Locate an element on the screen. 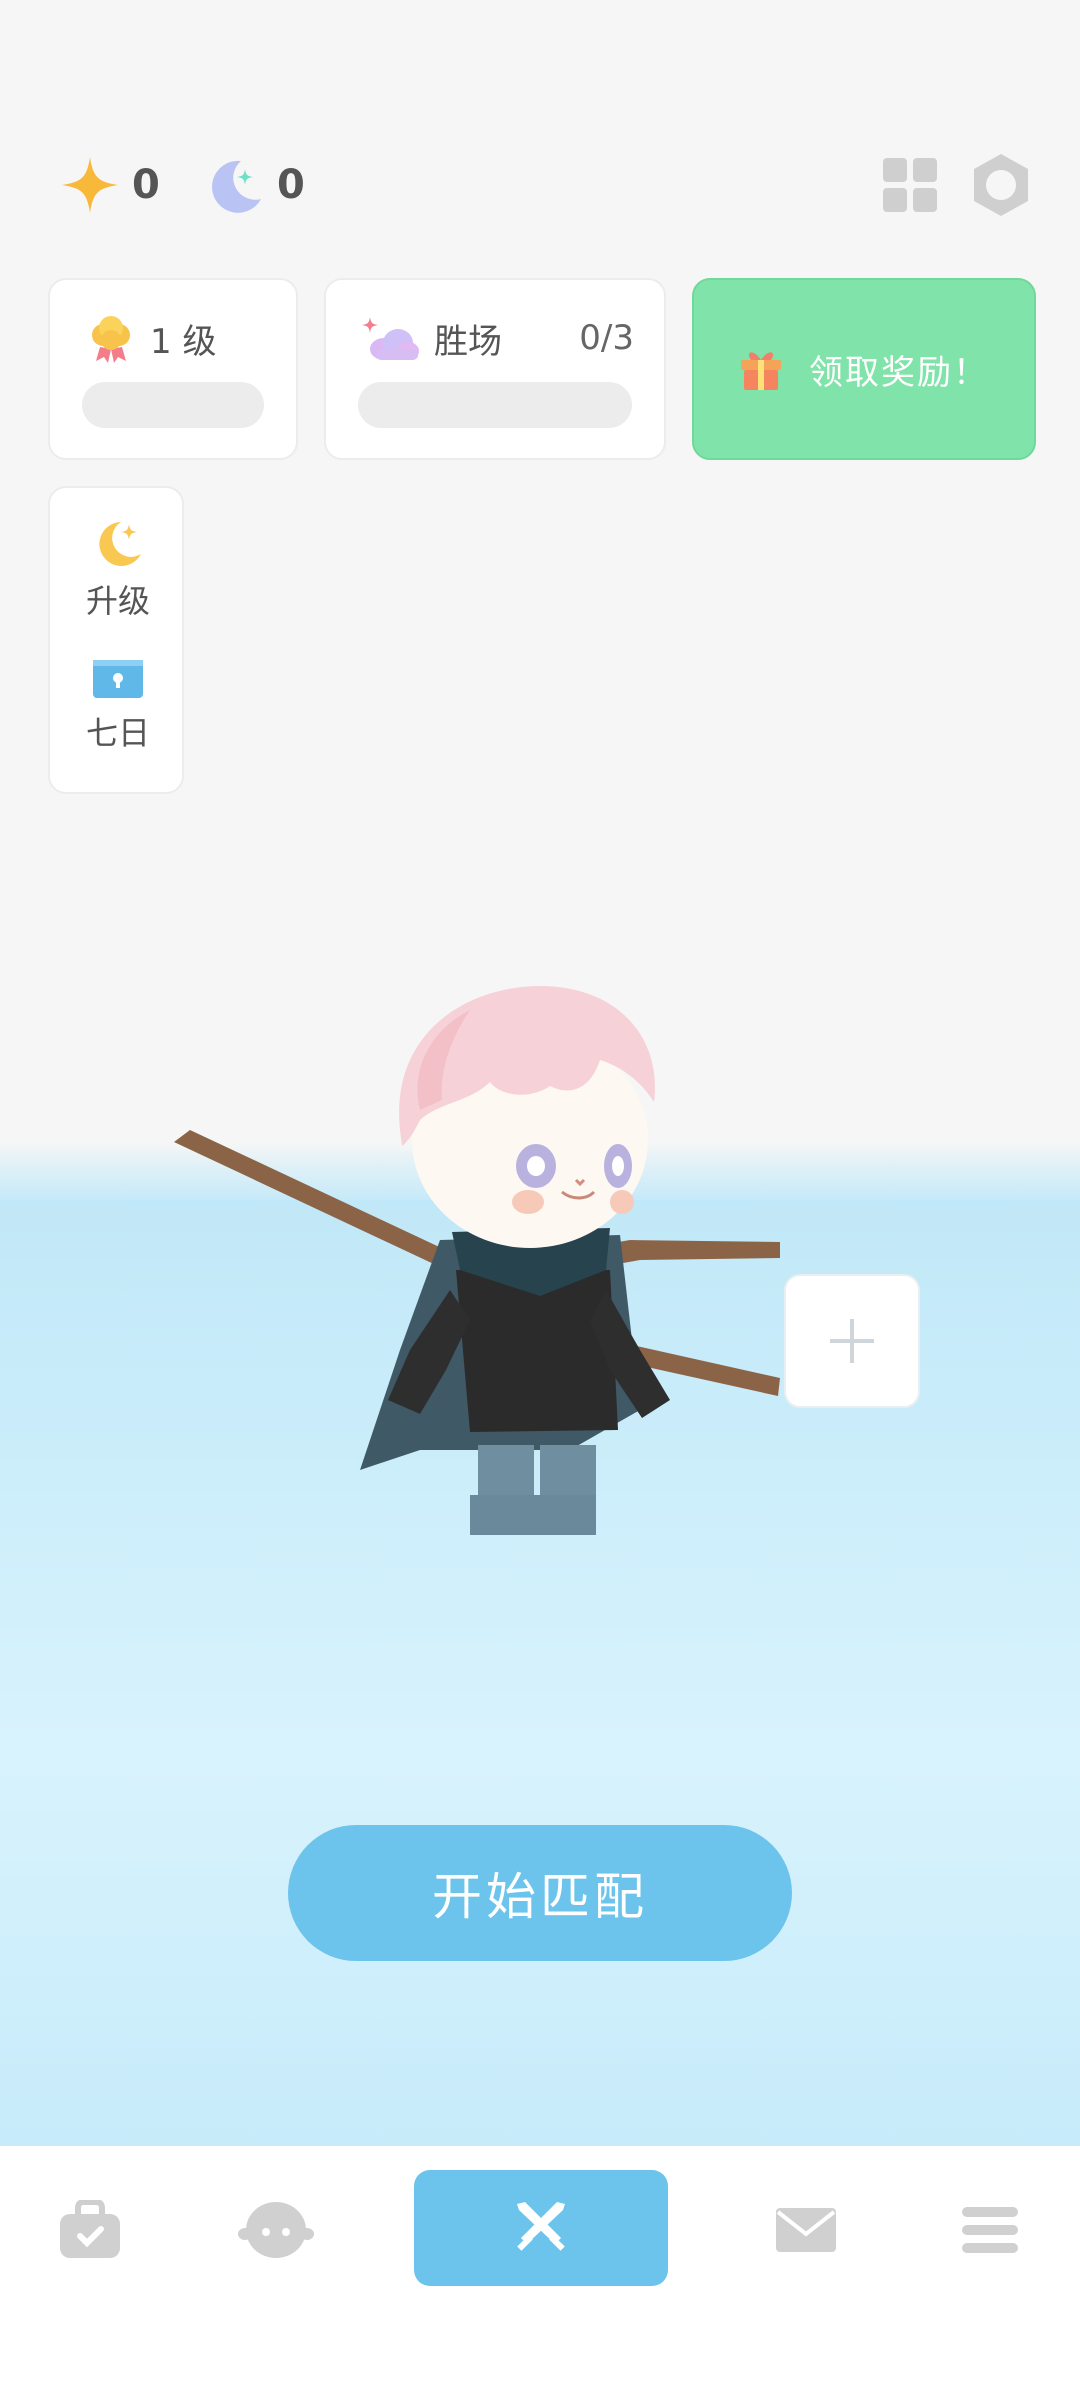 The width and height of the screenshot is (1080, 2400). wins-progress-bar is located at coordinates (495, 405).